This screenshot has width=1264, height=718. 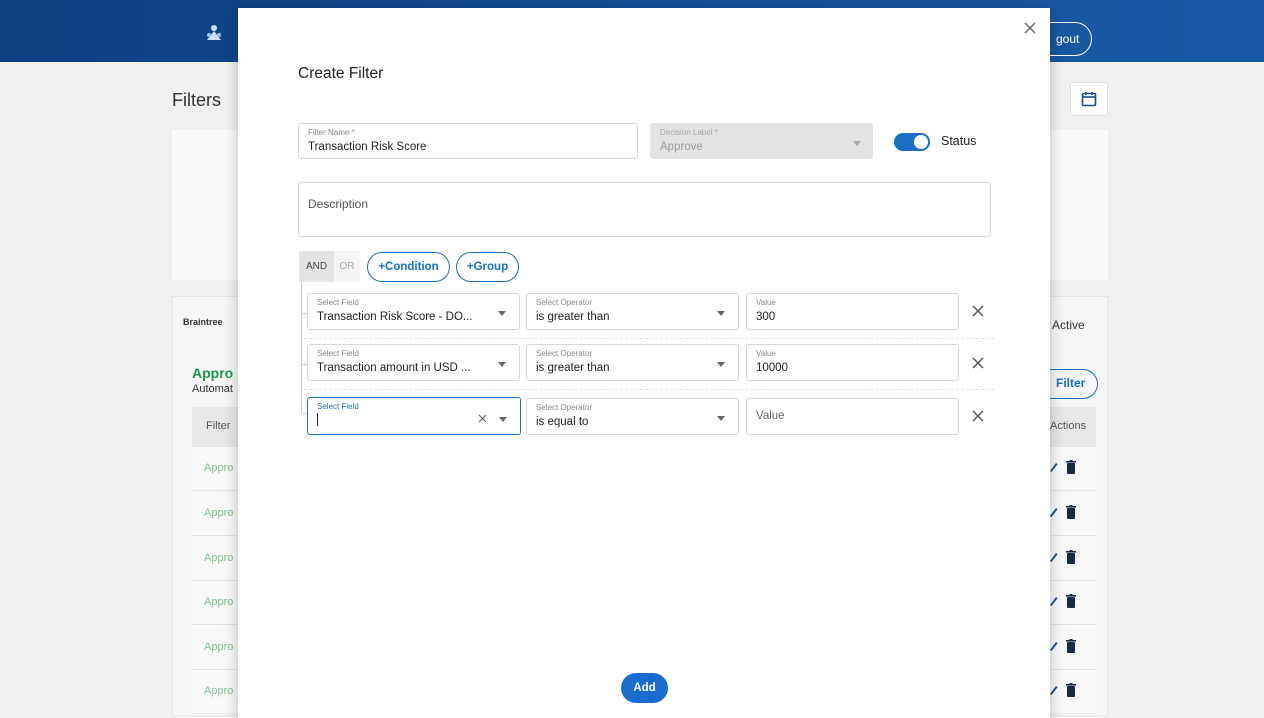 What do you see at coordinates (317, 419) in the screenshot?
I see `text-cursor` at bounding box center [317, 419].